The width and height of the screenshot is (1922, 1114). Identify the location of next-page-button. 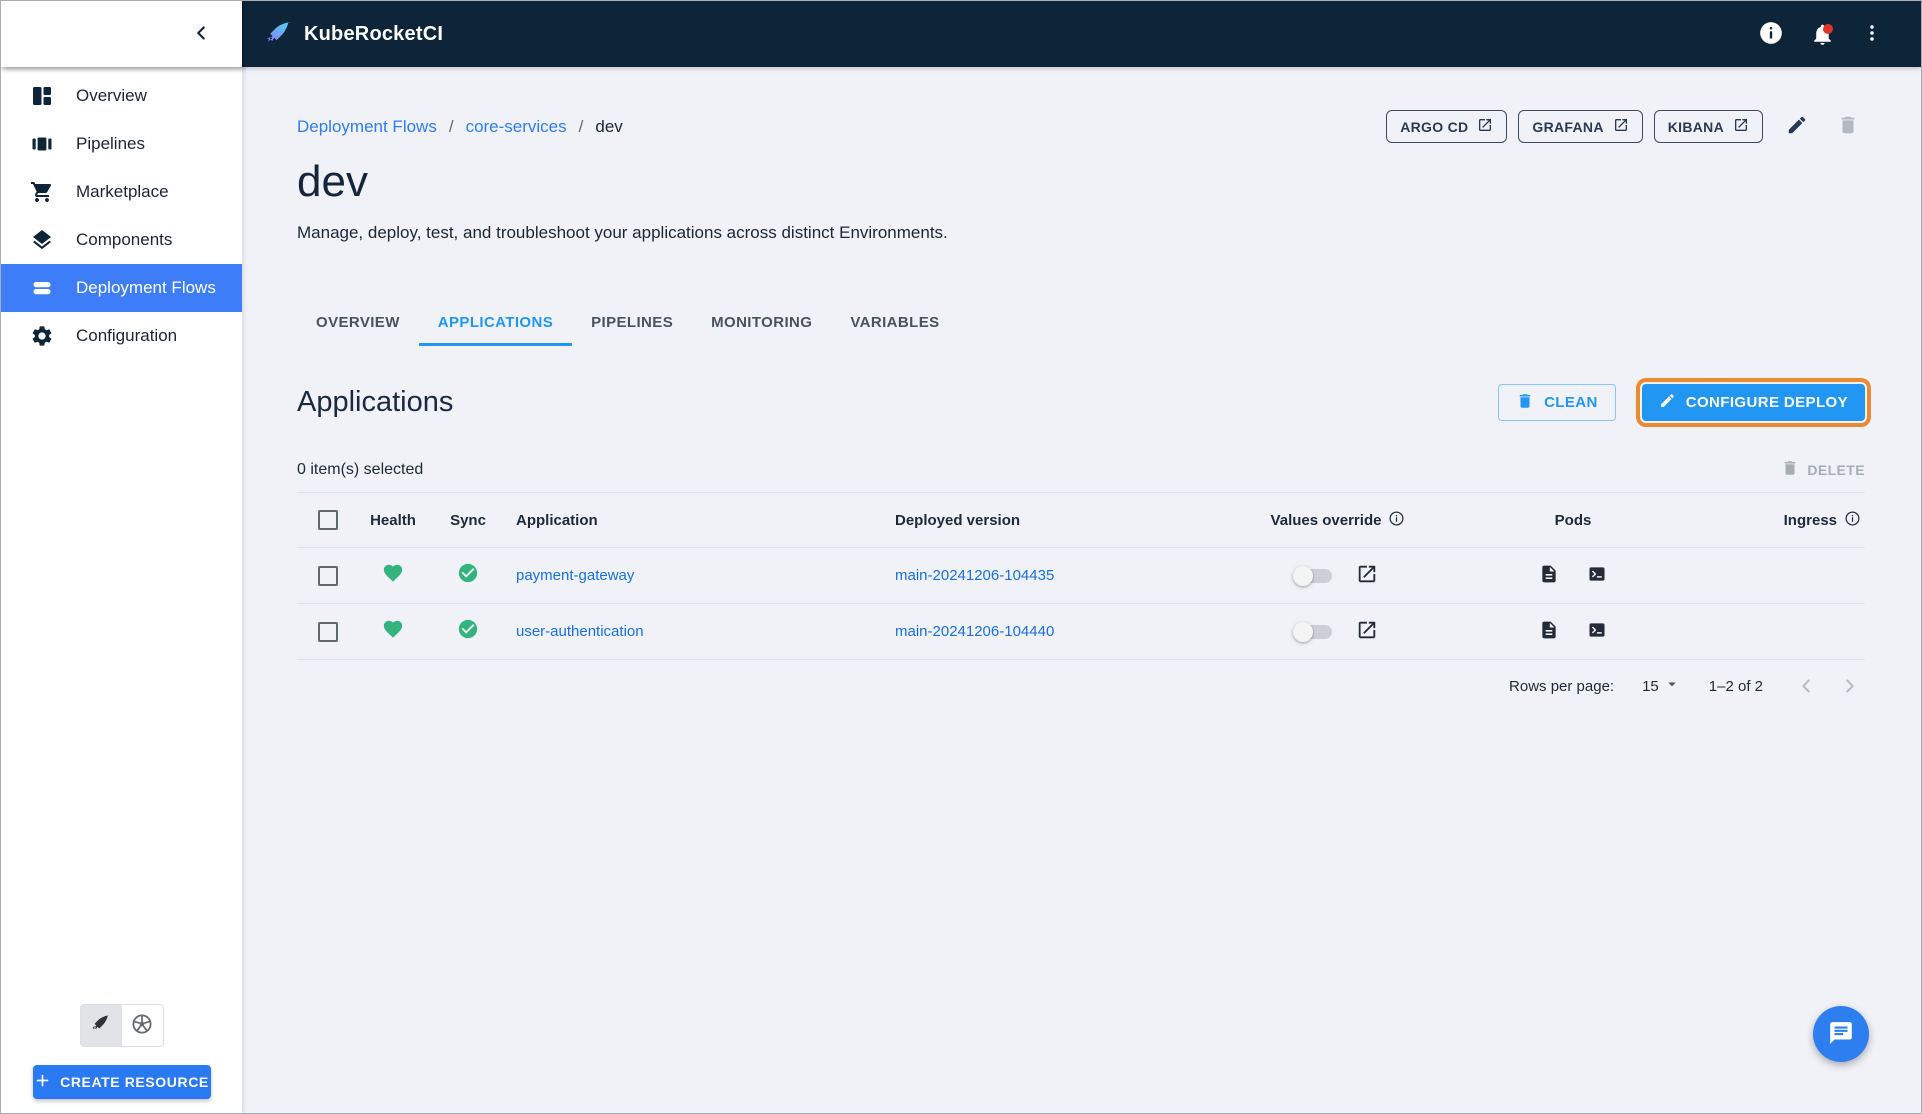
(1850, 686).